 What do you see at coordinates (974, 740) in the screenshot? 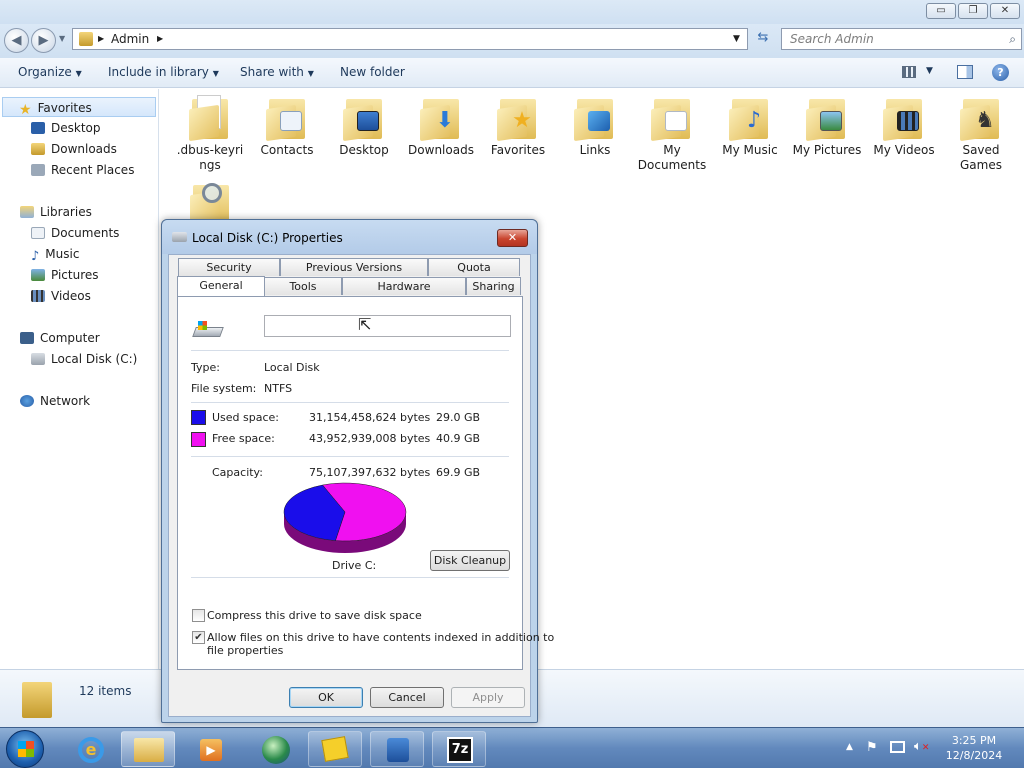
I see `clock-time: 3:25 PM` at bounding box center [974, 740].